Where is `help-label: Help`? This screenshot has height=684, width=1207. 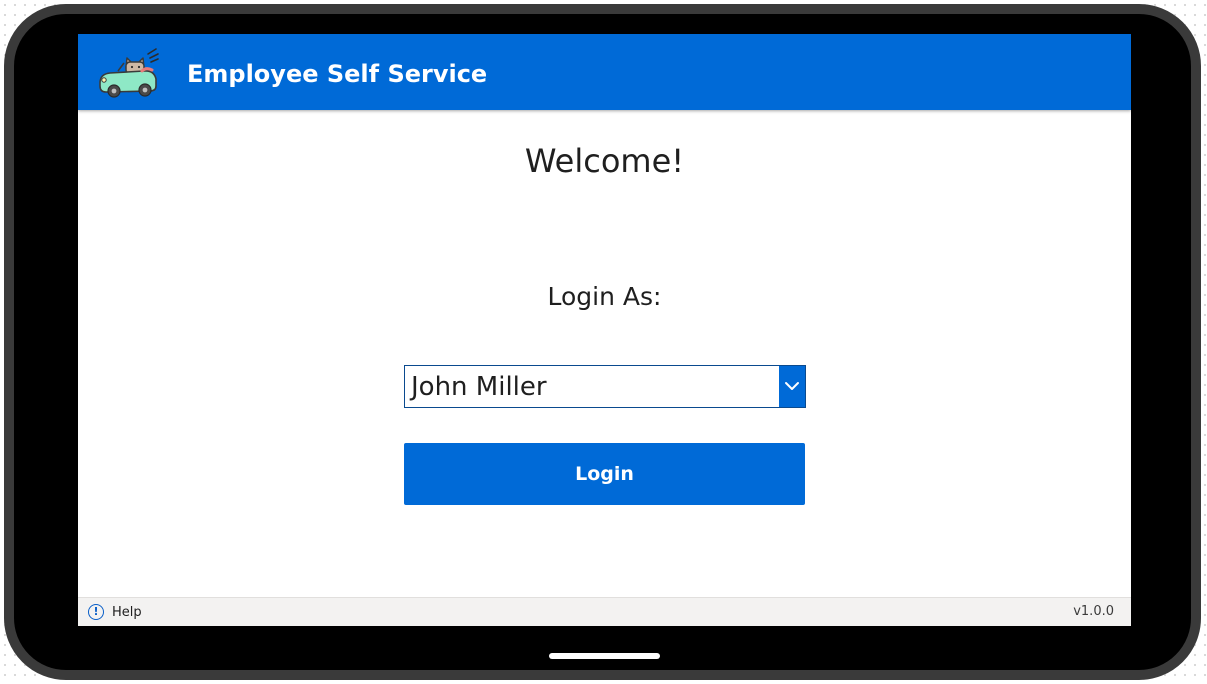 help-label: Help is located at coordinates (127, 612).